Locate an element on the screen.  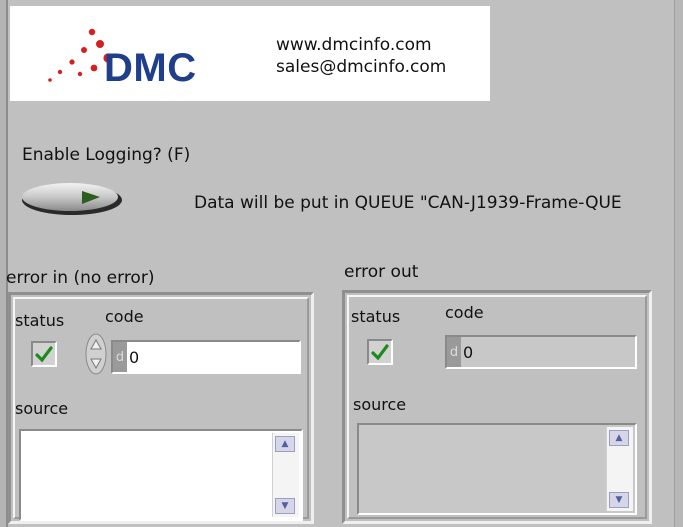
error-out-code-value: 0 is located at coordinates (468, 352).